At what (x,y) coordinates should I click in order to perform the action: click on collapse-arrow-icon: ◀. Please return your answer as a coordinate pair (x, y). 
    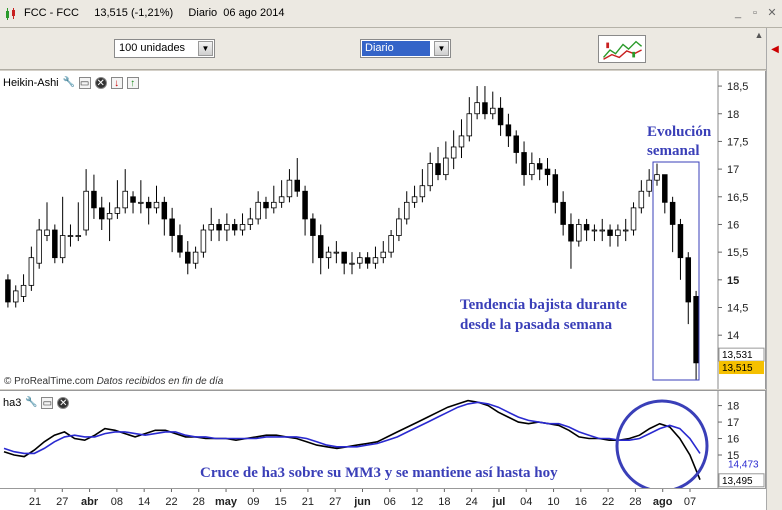
    Looking at the image, I should click on (775, 54).